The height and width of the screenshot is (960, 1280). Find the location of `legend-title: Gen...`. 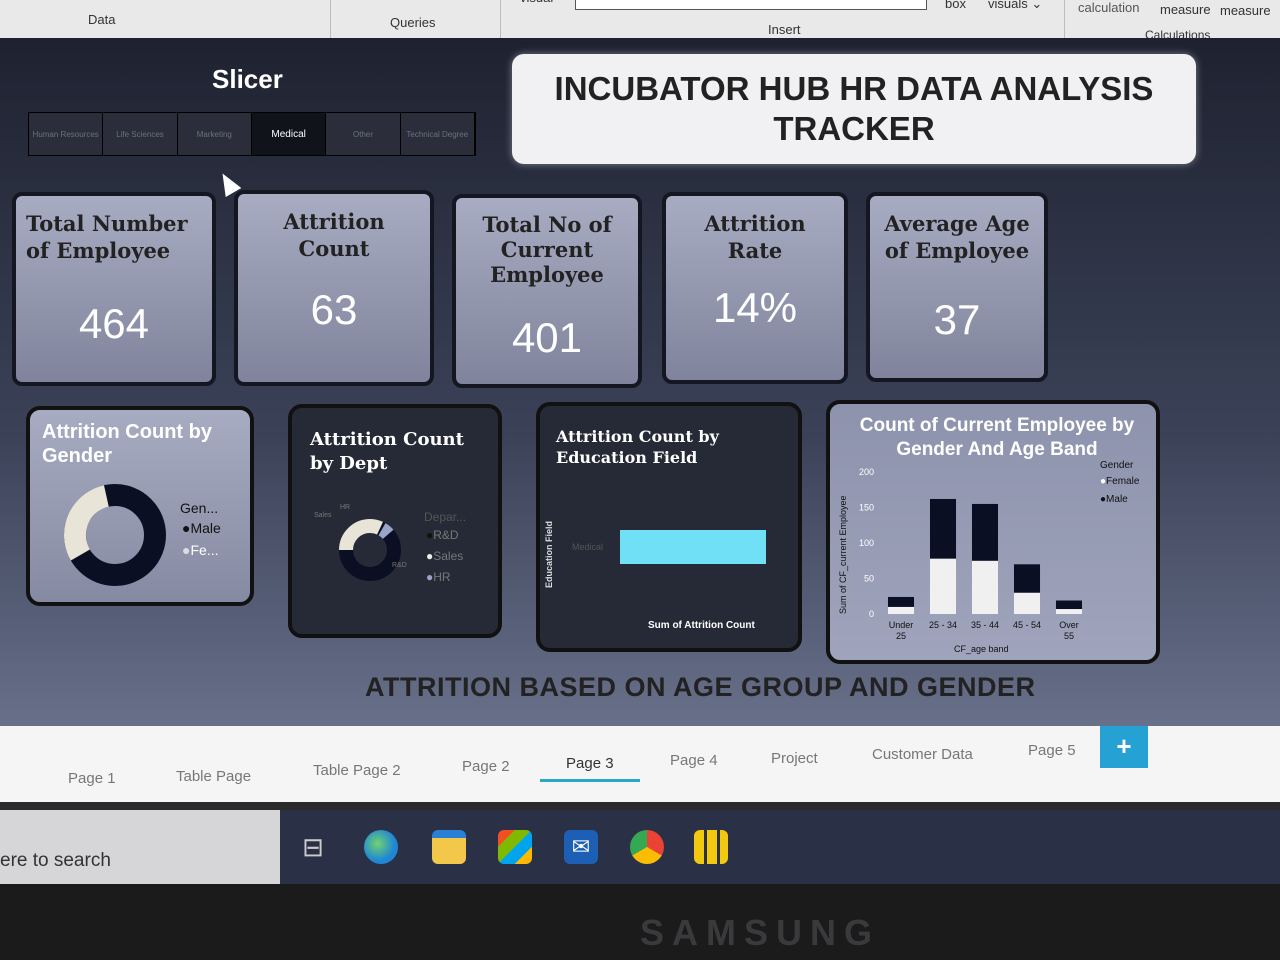

legend-title: Gen... is located at coordinates (199, 508).